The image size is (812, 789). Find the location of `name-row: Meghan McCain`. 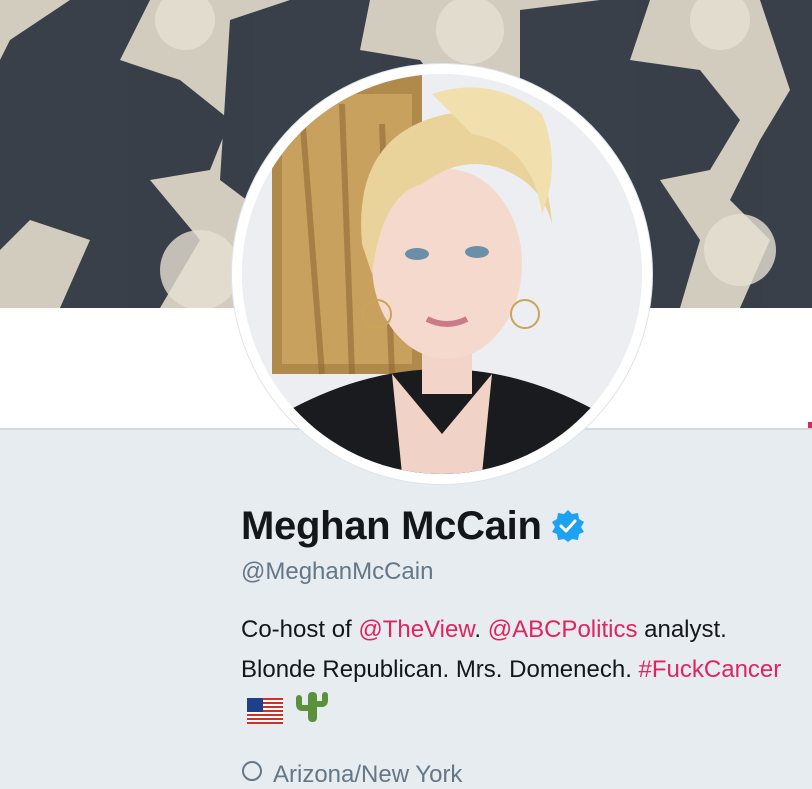

name-row: Meghan McCain is located at coordinates (521, 526).